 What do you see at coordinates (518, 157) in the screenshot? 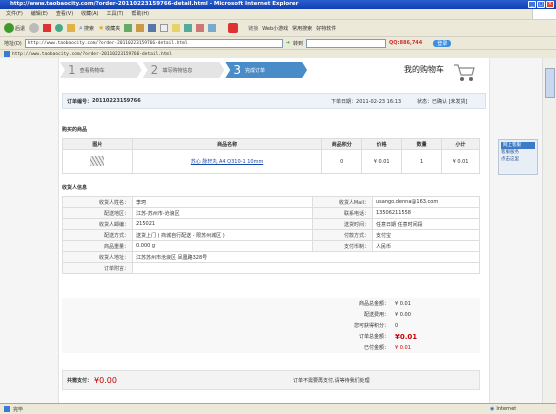
I see `customer-service-widget: 网上客服 客服服务 点击这里` at bounding box center [518, 157].